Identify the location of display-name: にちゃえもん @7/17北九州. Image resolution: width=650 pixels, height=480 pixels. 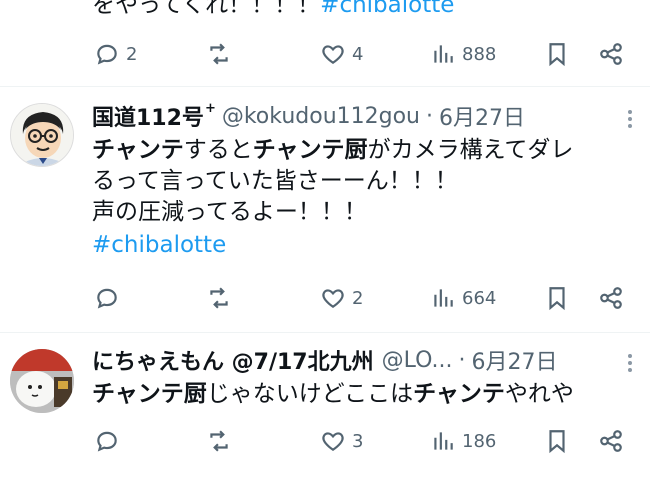
(233, 360).